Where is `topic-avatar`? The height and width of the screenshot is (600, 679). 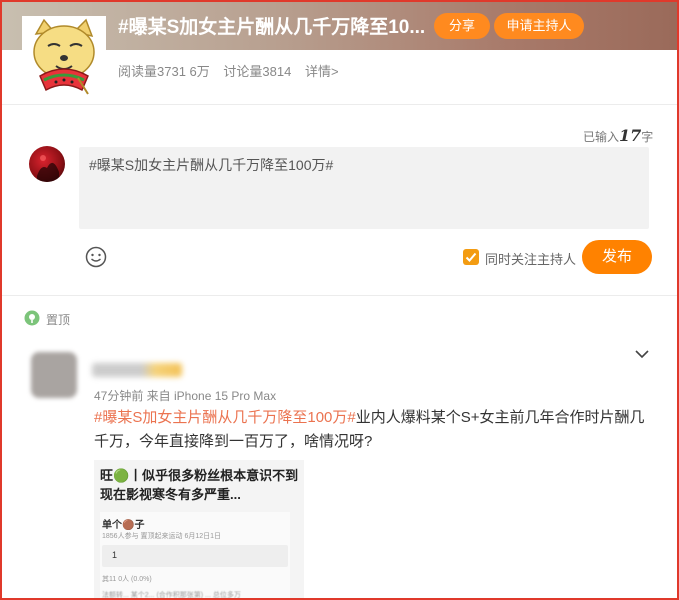 topic-avatar is located at coordinates (64, 58).